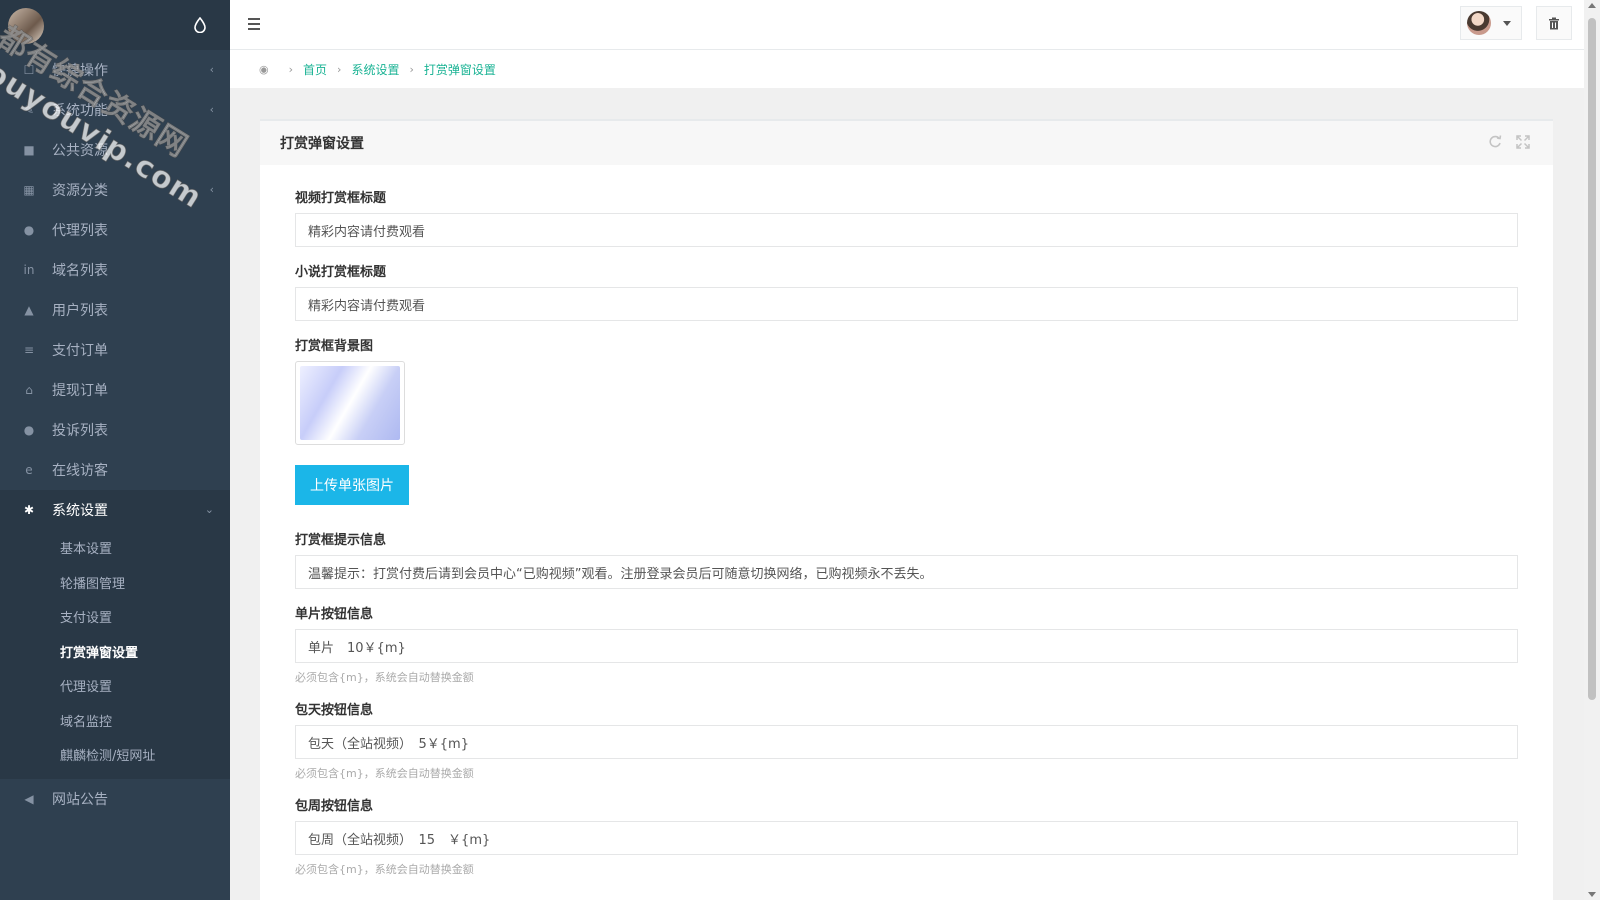 This screenshot has width=1600, height=900. I want to click on sidebar-item-label: 支付订单, so click(80, 351).